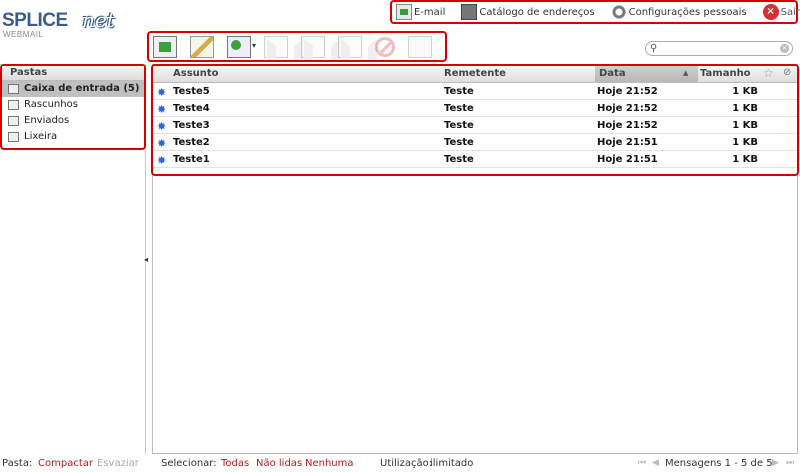 Image resolution: width=800 pixels, height=472 pixels. What do you see at coordinates (452, 463) in the screenshot?
I see `usage-value: ilimitado` at bounding box center [452, 463].